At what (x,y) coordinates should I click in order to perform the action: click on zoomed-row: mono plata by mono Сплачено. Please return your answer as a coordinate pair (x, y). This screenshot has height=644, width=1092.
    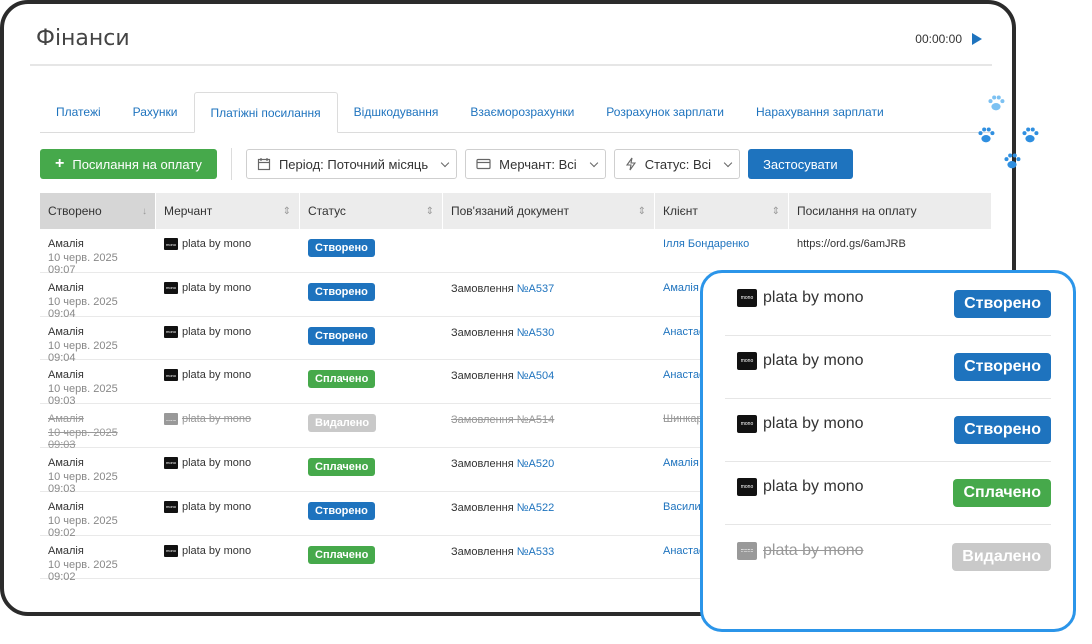
    Looking at the image, I should click on (888, 493).